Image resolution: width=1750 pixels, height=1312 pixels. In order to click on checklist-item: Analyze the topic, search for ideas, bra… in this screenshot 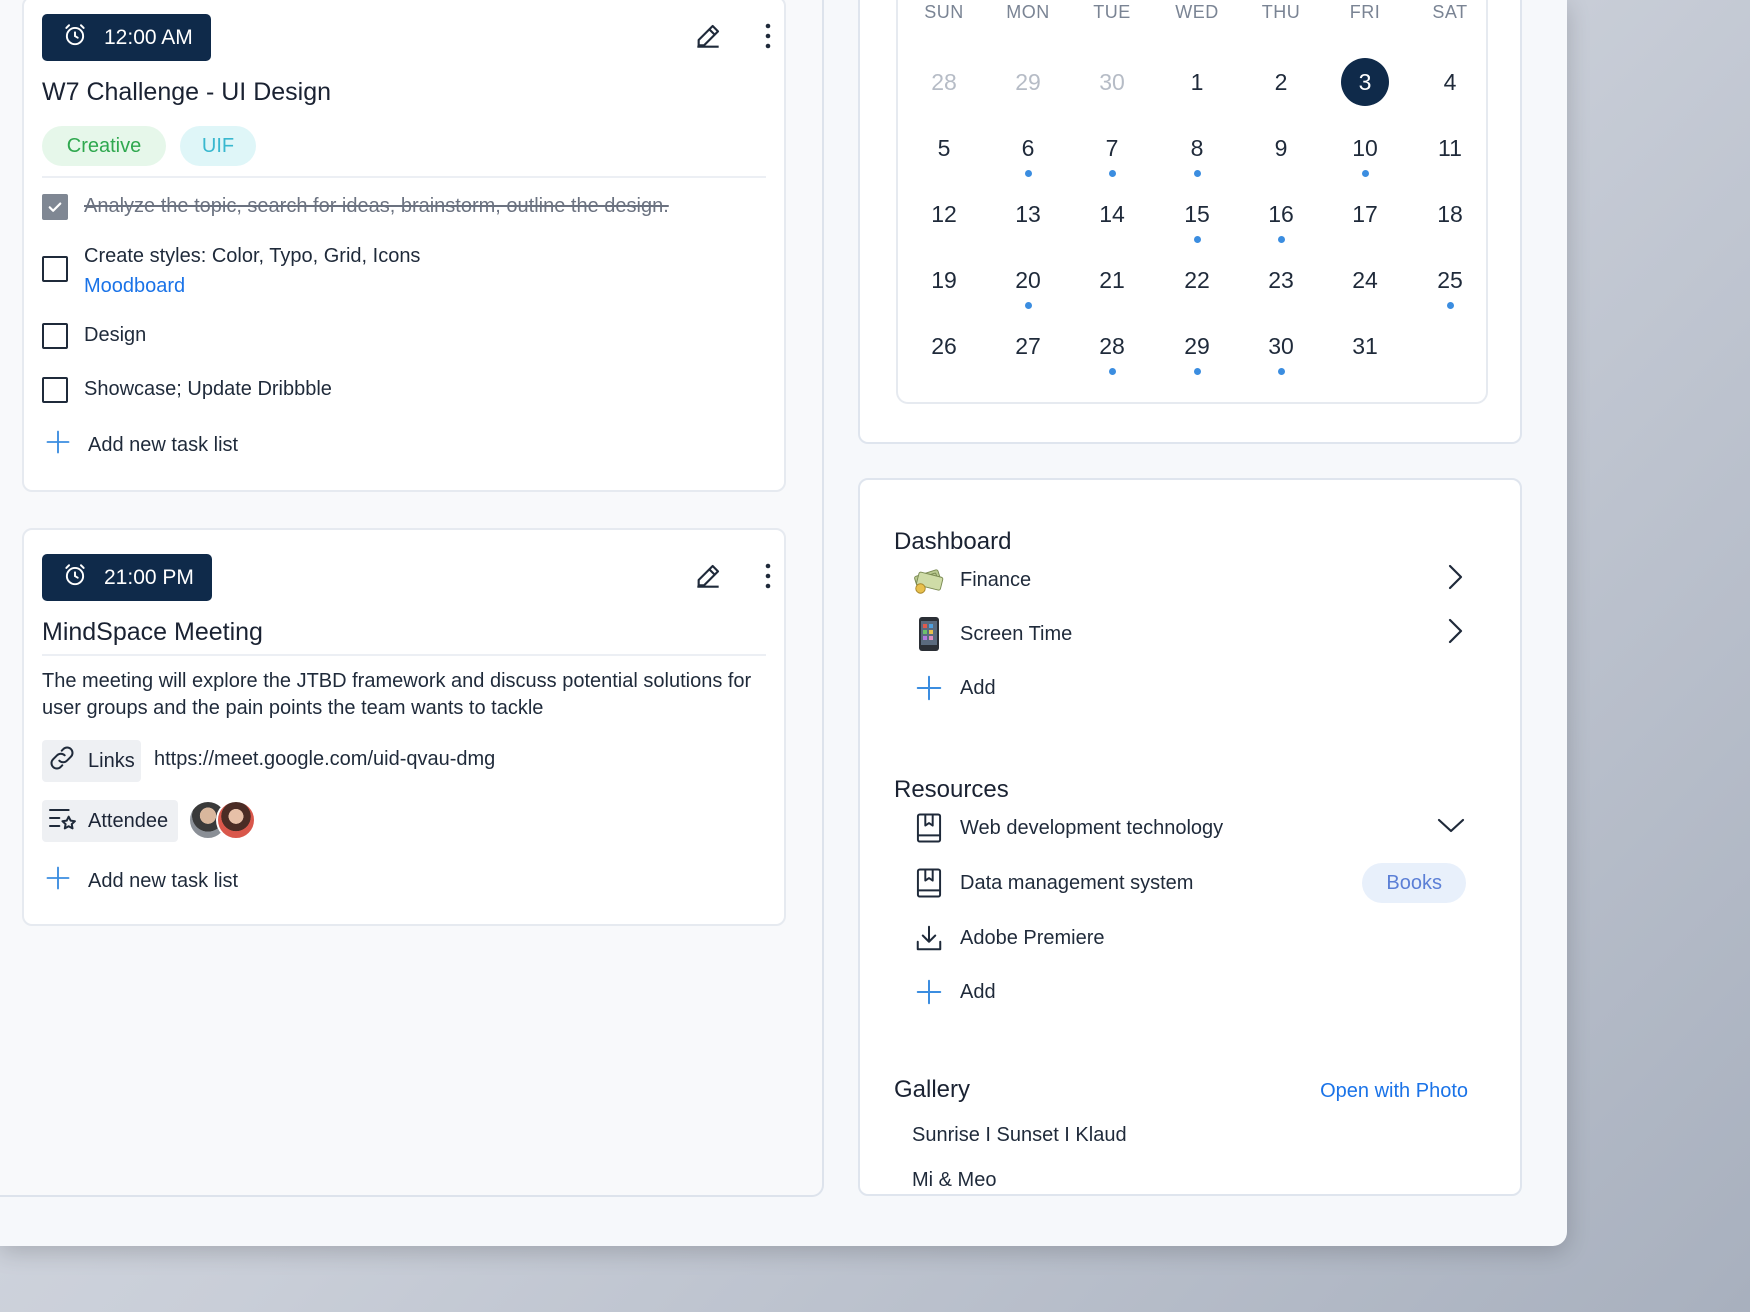, I will do `click(355, 207)`.